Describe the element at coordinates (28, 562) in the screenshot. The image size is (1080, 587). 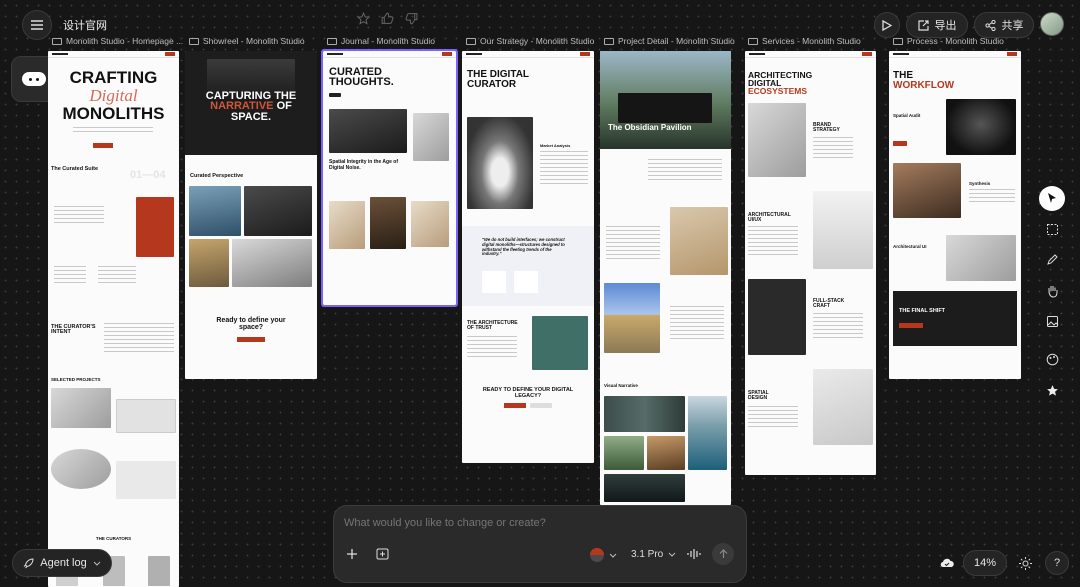
I see `rocket-icon` at that location.